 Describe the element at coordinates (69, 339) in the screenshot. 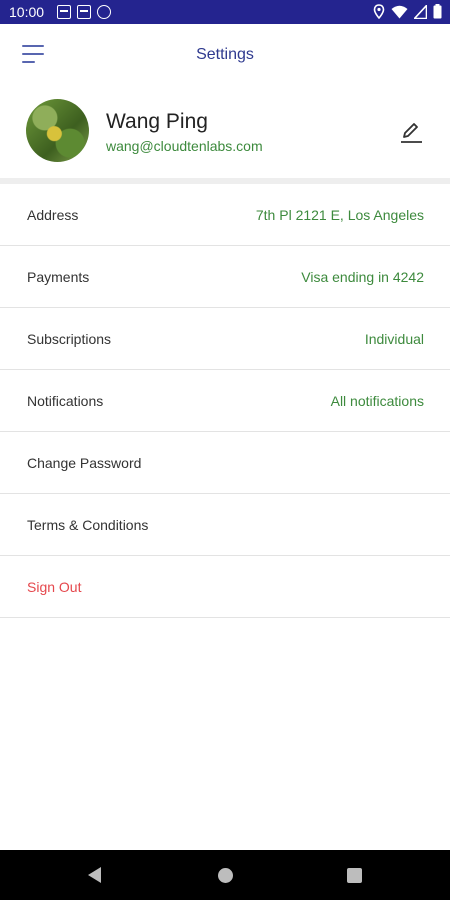

I see `settings-item-label: Subscriptions` at that location.